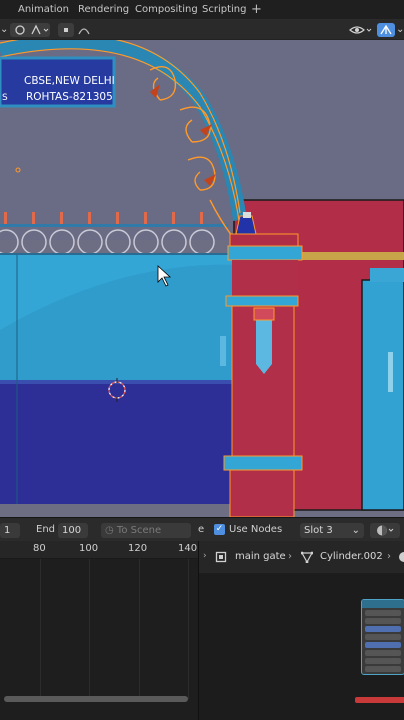  What do you see at coordinates (263, 364) in the screenshot?
I see `gate-pillar` at bounding box center [263, 364].